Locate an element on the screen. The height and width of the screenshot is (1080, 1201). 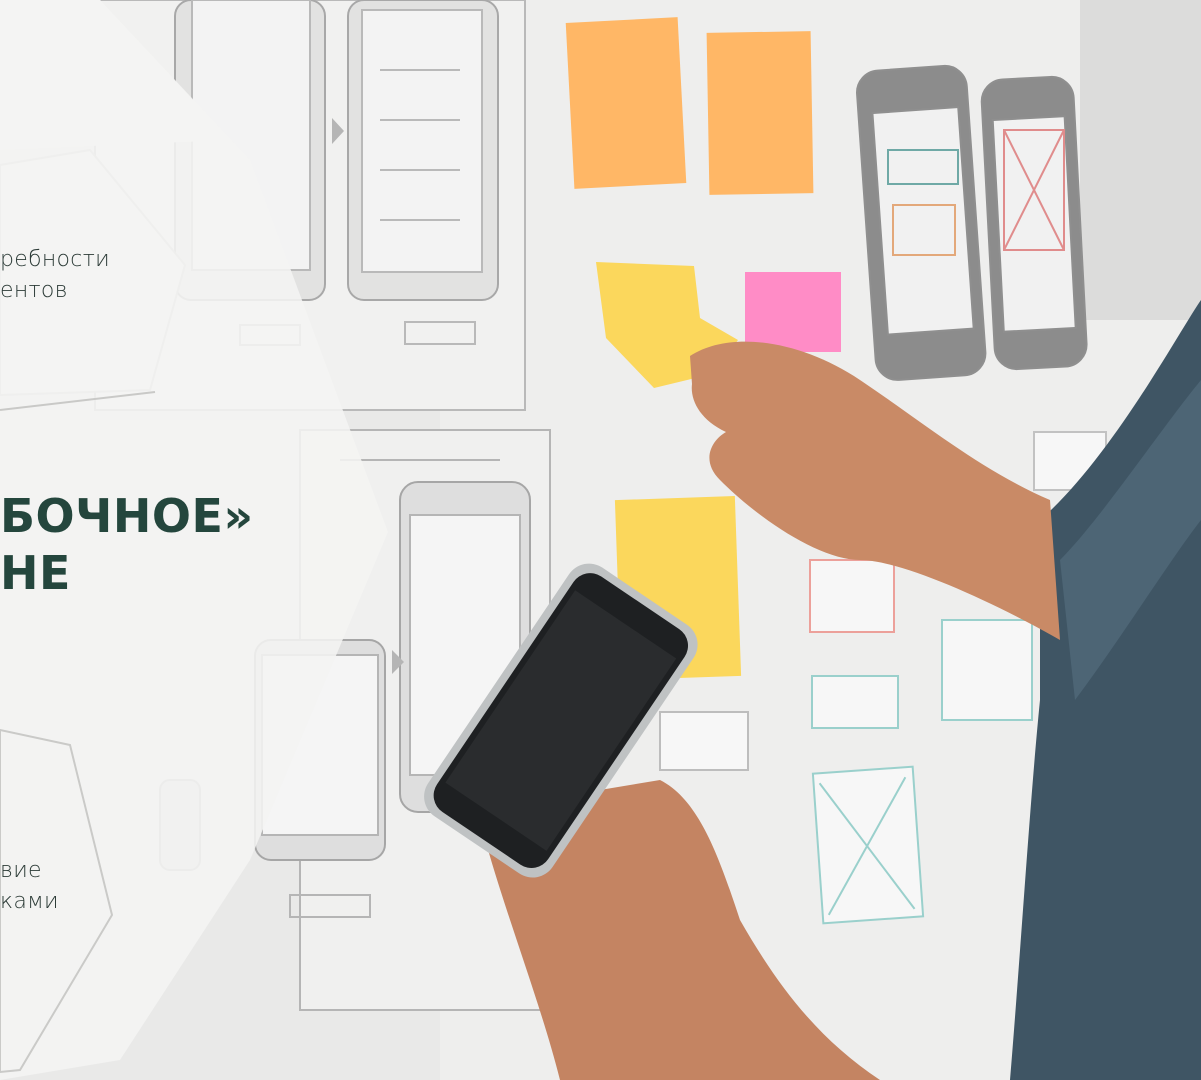
sticky-note-pink is located at coordinates (793, 312).